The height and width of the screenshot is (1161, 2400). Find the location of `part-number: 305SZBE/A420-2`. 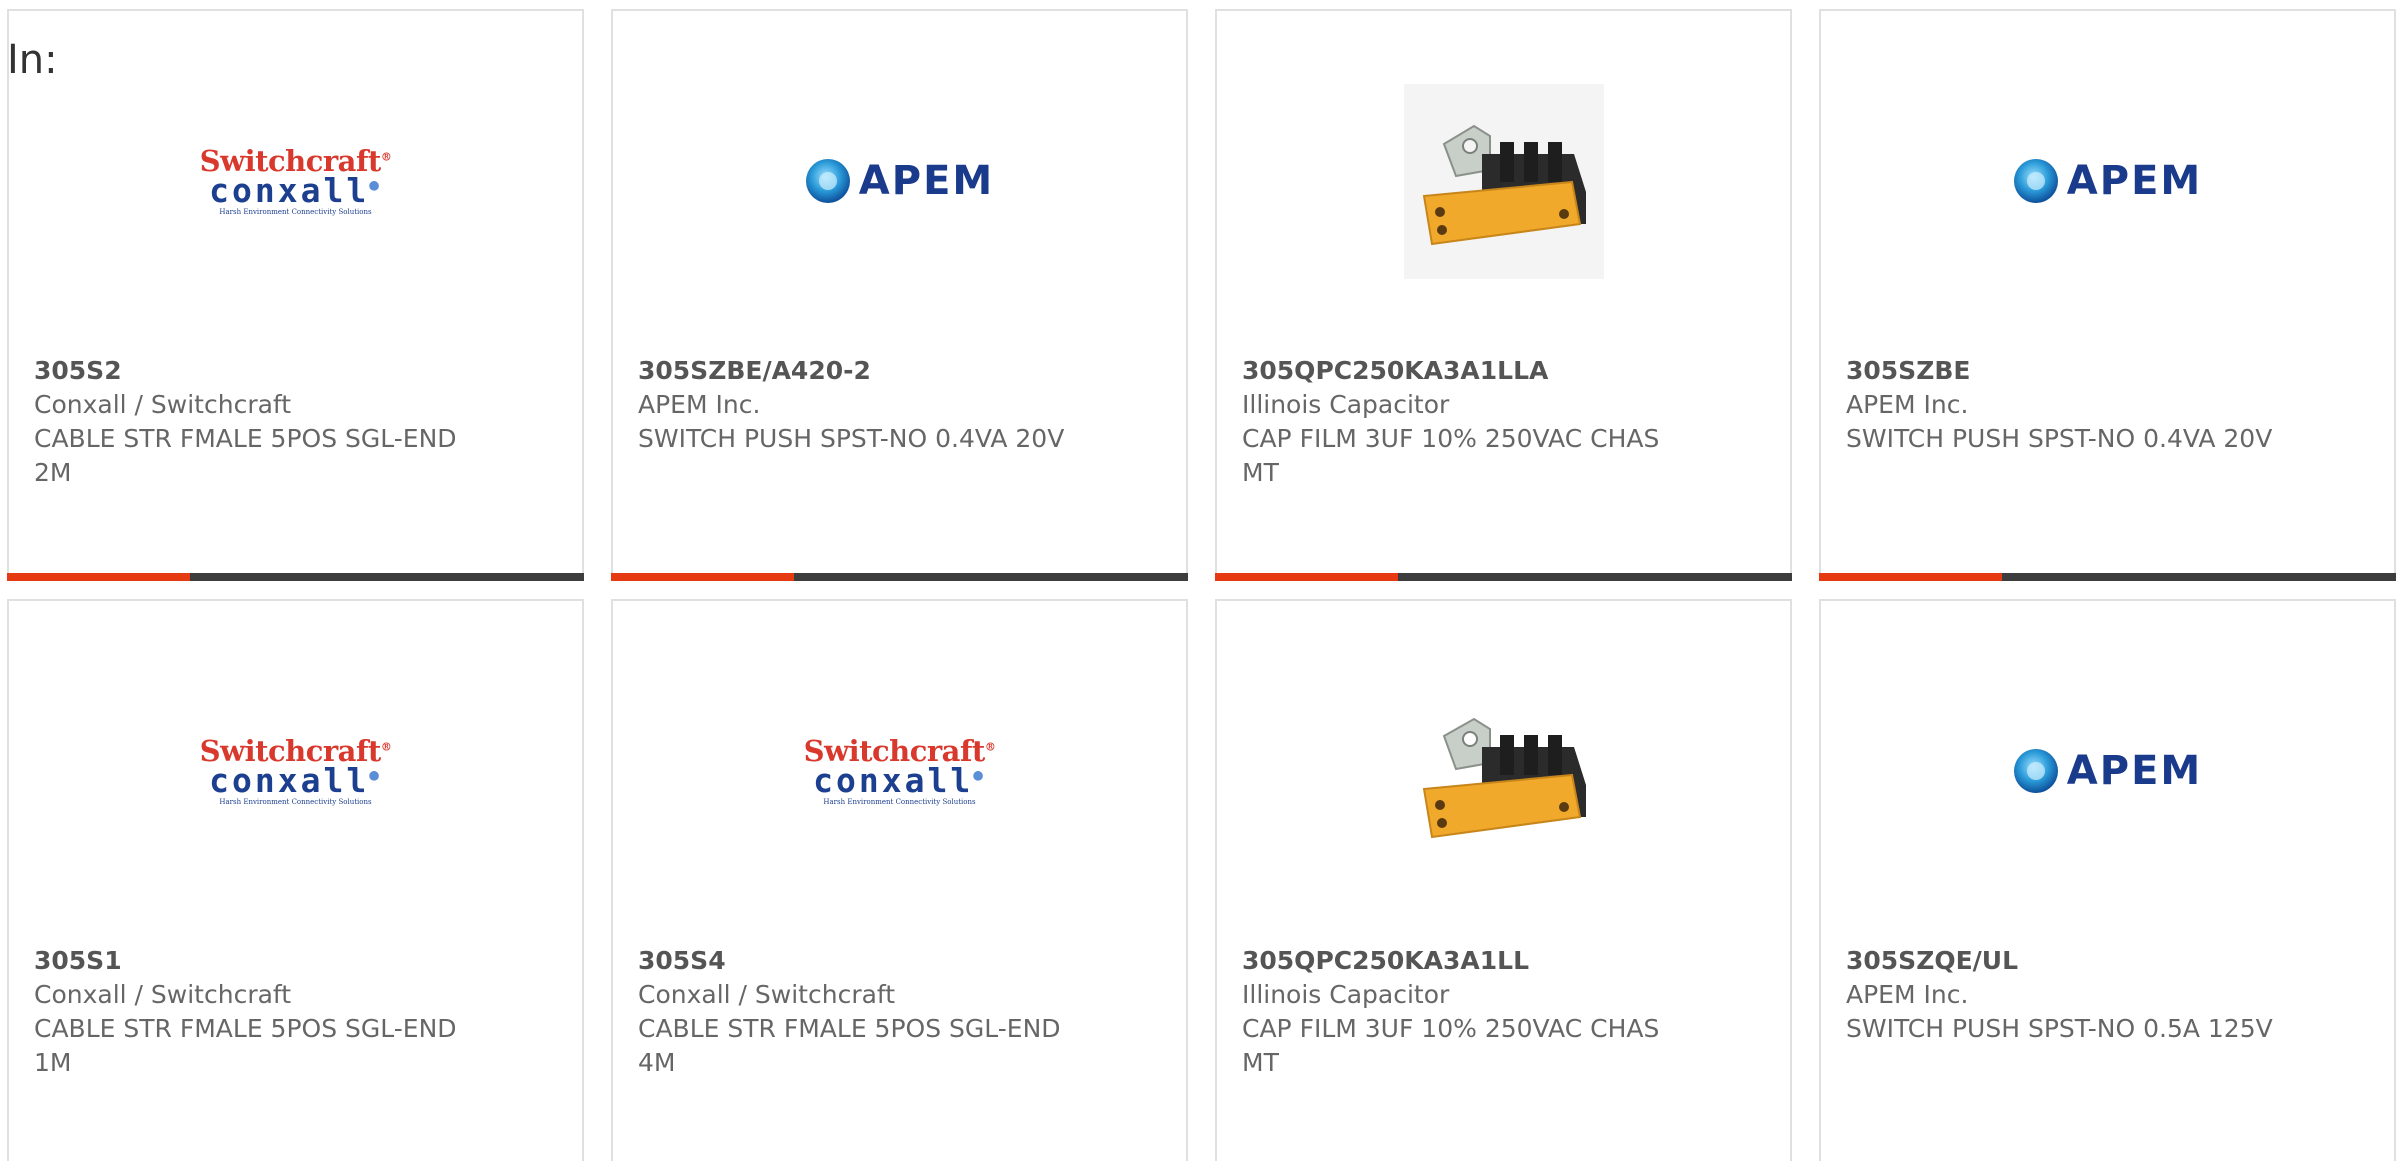

part-number: 305SZBE/A420-2 is located at coordinates (858, 371).